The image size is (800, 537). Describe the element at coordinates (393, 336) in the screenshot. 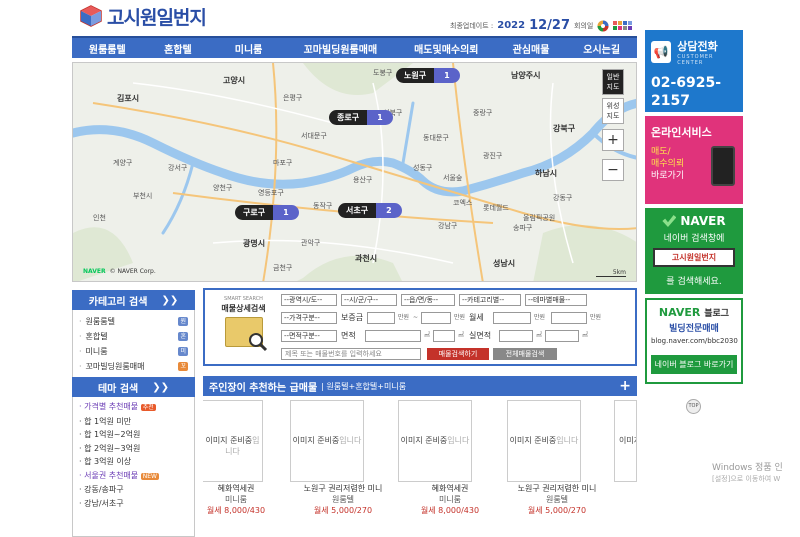

I see `area-min-input` at that location.